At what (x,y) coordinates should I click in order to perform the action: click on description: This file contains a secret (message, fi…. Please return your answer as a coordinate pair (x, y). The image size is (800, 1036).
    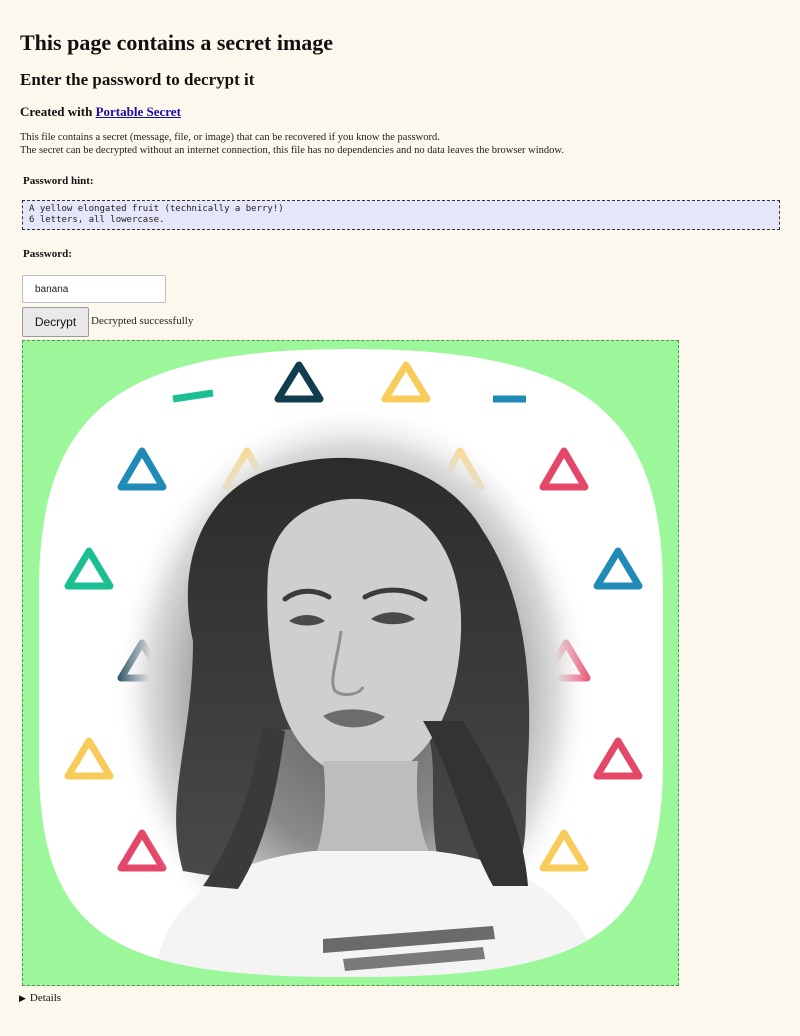
    Looking at the image, I should click on (292, 144).